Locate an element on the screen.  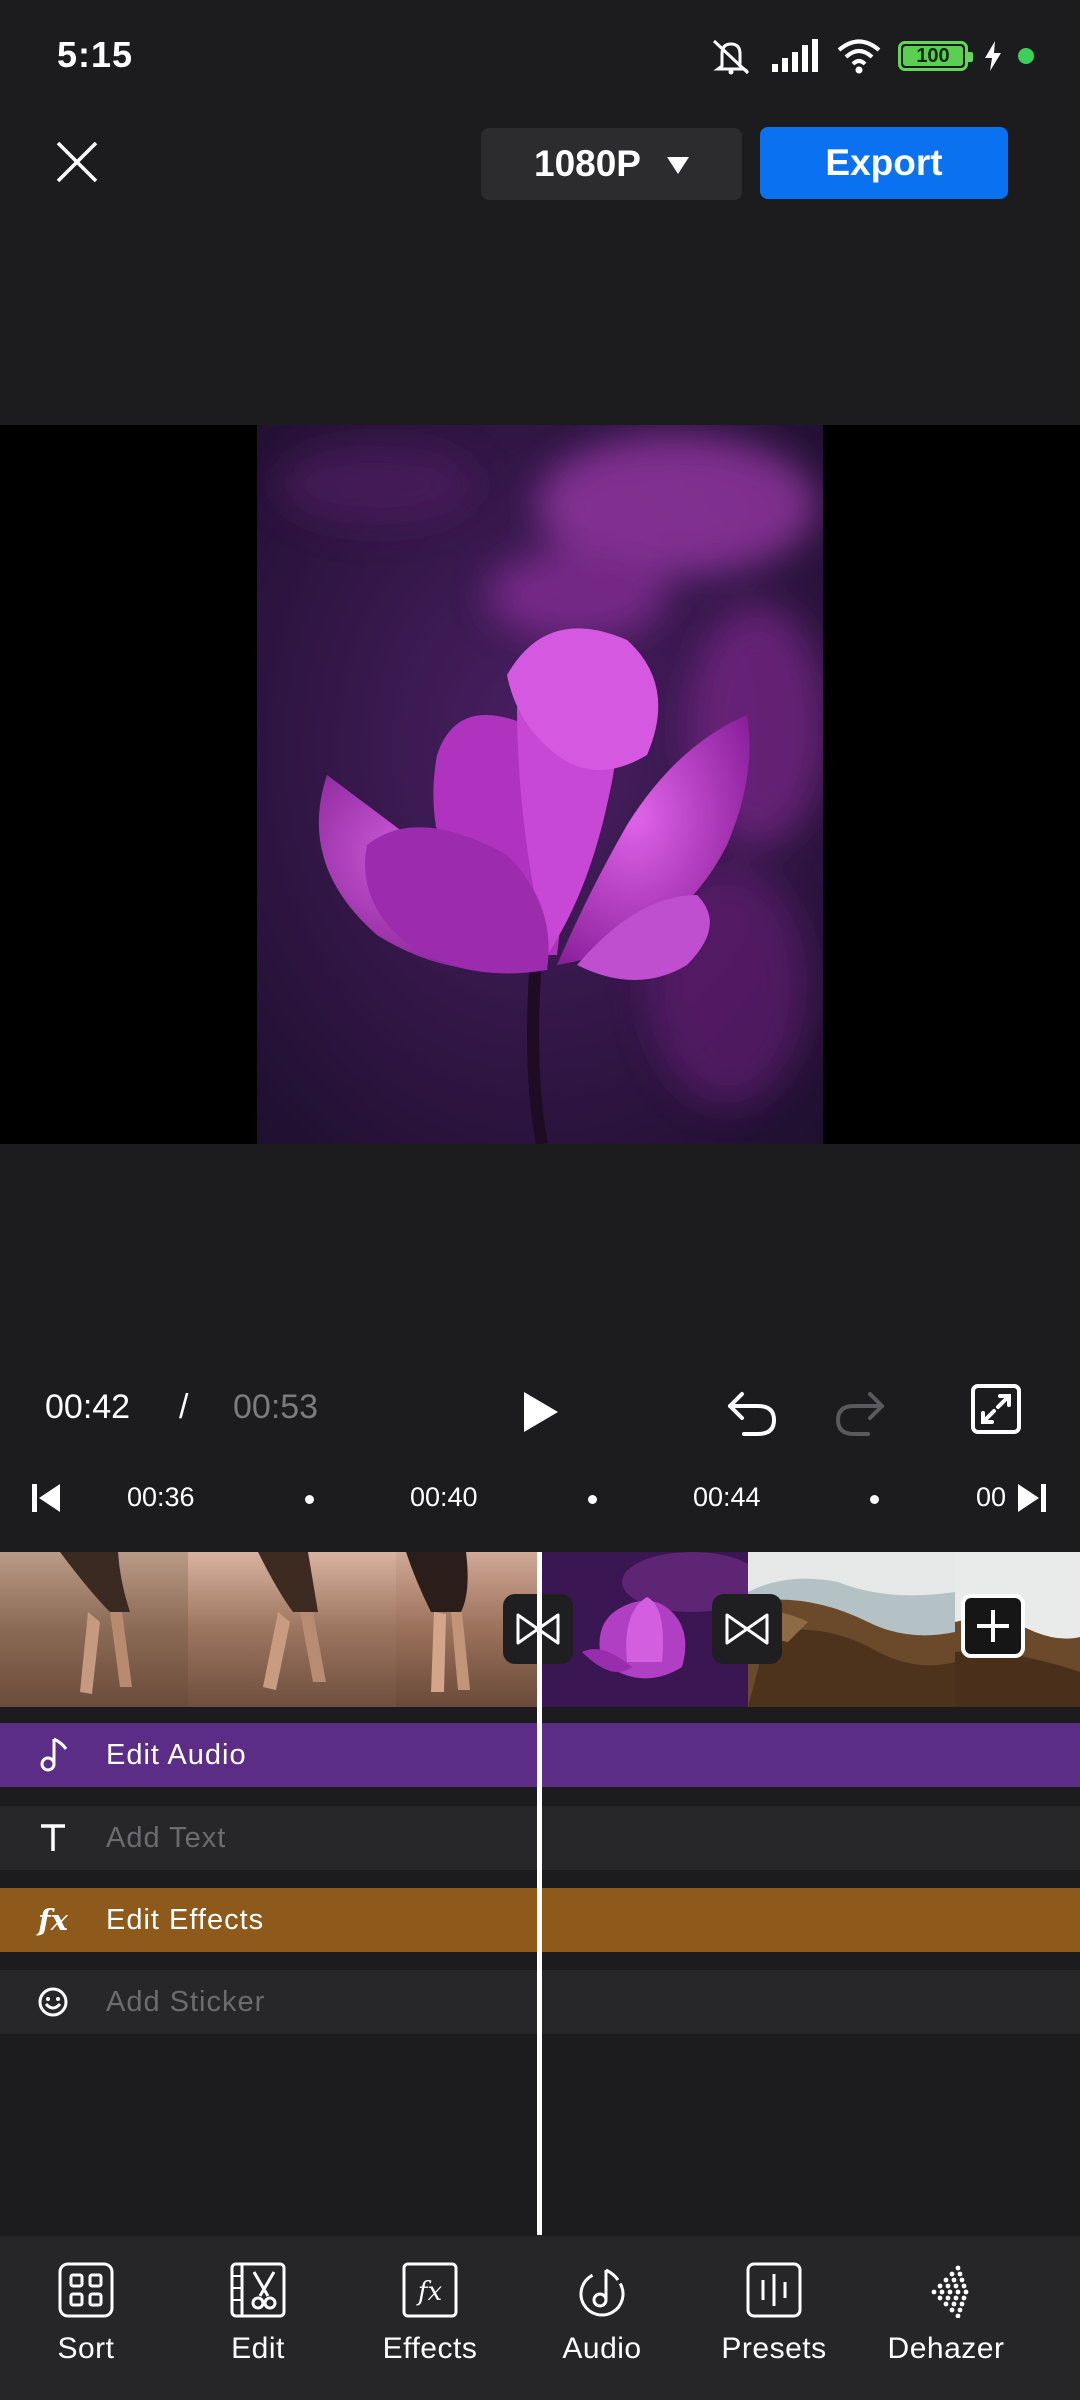
wifi-icon is located at coordinates (859, 56).